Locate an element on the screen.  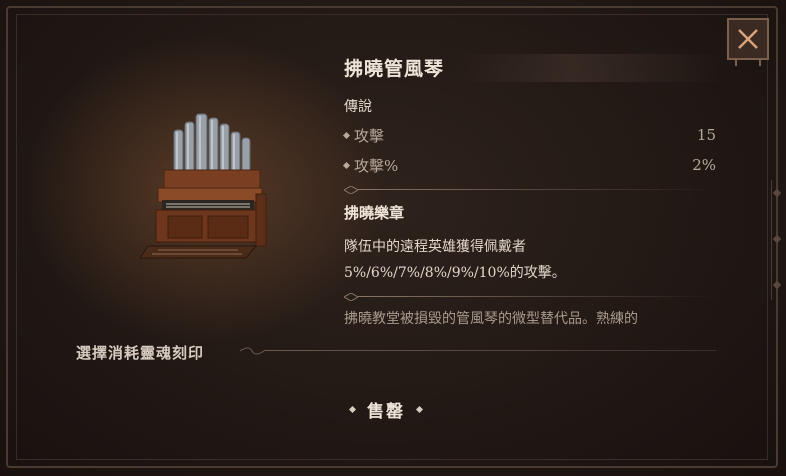
close-x-icon is located at coordinates (748, 39).